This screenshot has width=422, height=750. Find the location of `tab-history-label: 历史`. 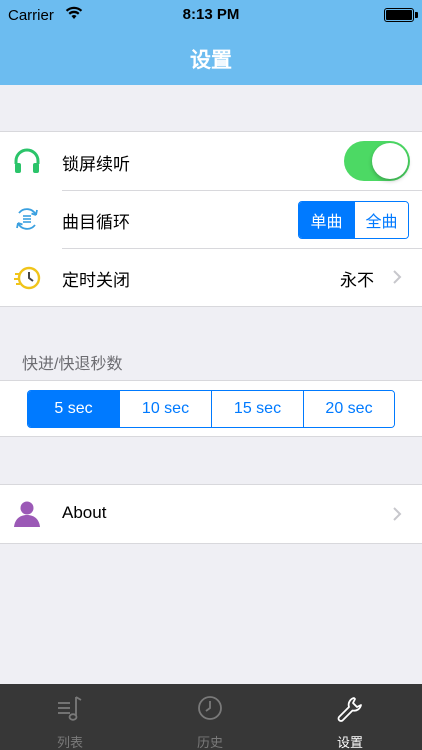

tab-history-label: 历史 is located at coordinates (209, 742).